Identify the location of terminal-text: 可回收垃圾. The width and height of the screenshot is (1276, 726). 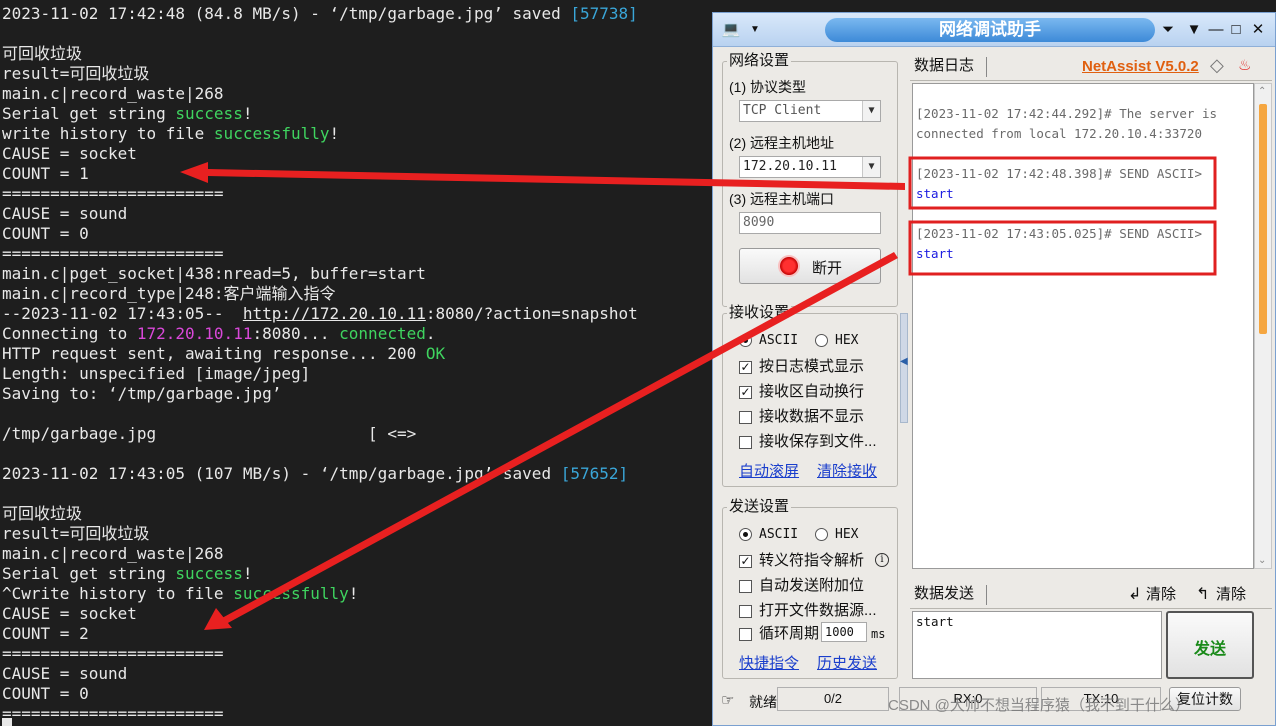
(42, 53).